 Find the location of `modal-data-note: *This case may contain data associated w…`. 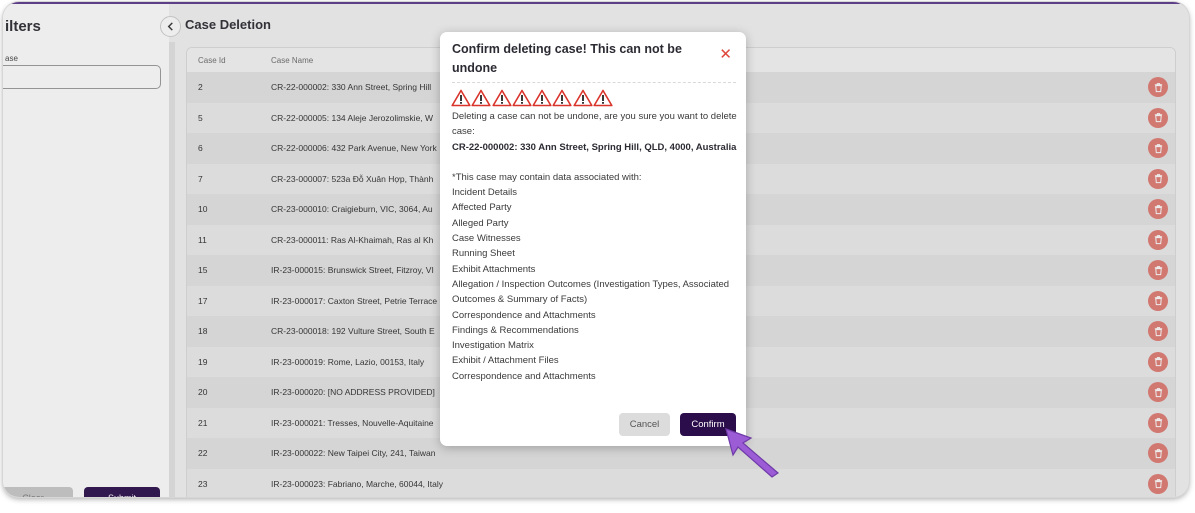

modal-data-note: *This case may contain data associated w… is located at coordinates (547, 177).